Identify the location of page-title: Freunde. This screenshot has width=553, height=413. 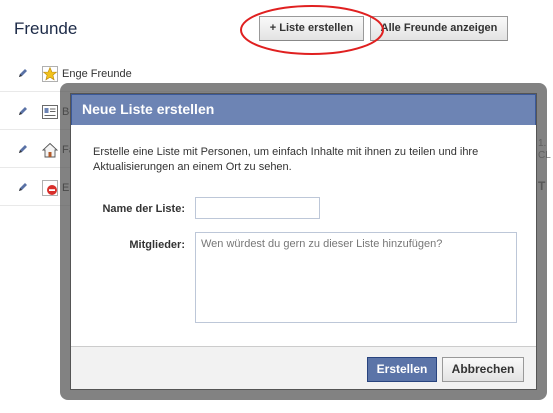
(46, 28).